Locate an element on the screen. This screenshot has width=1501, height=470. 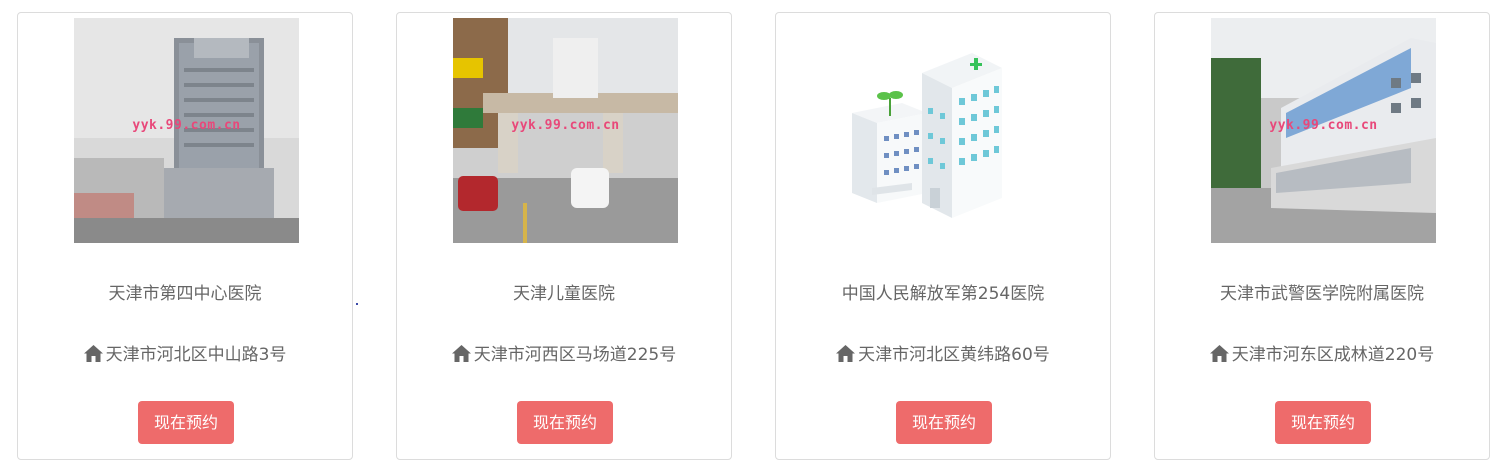
hospital-name: 天津儿童医院 is located at coordinates (564, 291).